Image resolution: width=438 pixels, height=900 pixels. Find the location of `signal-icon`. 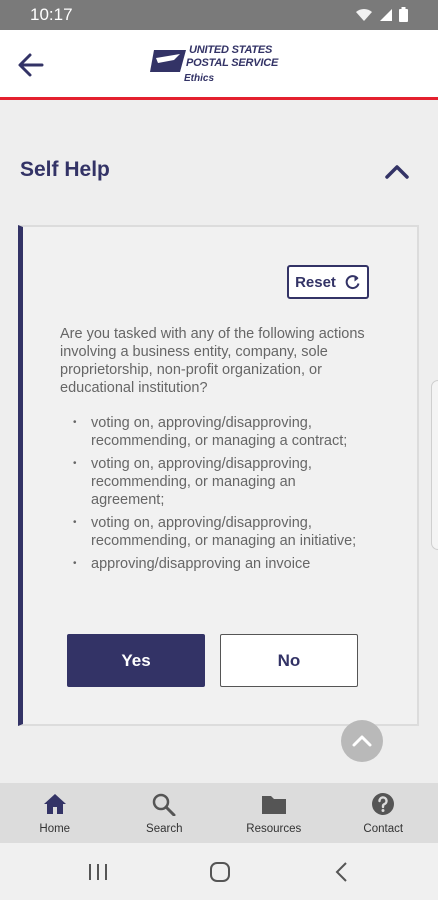

signal-icon is located at coordinates (386, 14).